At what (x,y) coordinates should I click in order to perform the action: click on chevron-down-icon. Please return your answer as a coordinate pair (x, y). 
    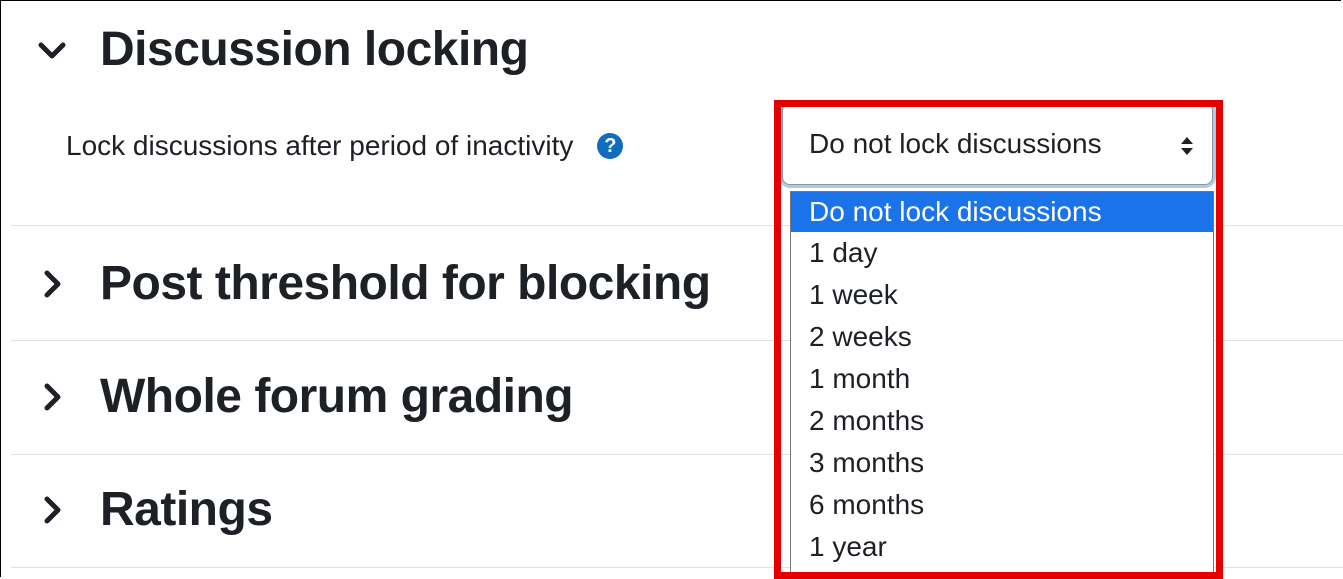
    Looking at the image, I should click on (52, 50).